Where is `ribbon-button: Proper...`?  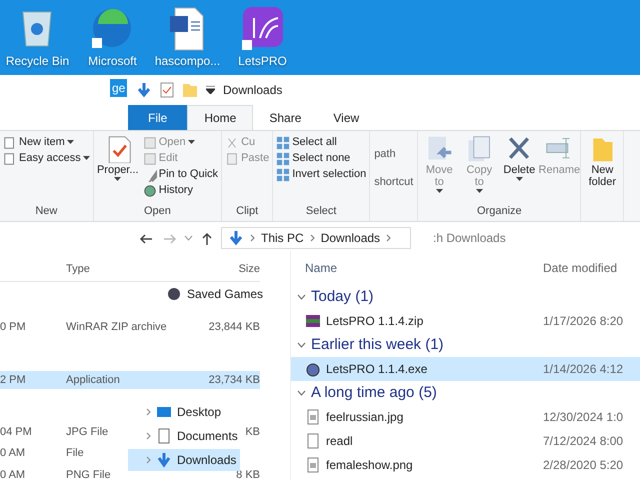
ribbon-button: Proper... is located at coordinates (118, 169).